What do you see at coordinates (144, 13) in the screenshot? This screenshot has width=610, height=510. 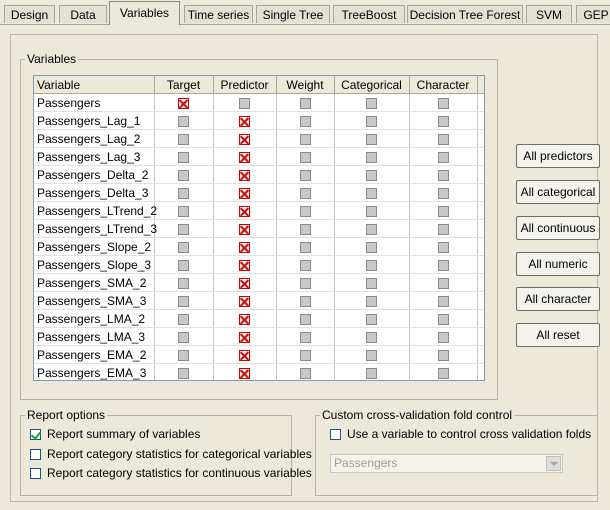 I see `tab-variables: Variables` at bounding box center [144, 13].